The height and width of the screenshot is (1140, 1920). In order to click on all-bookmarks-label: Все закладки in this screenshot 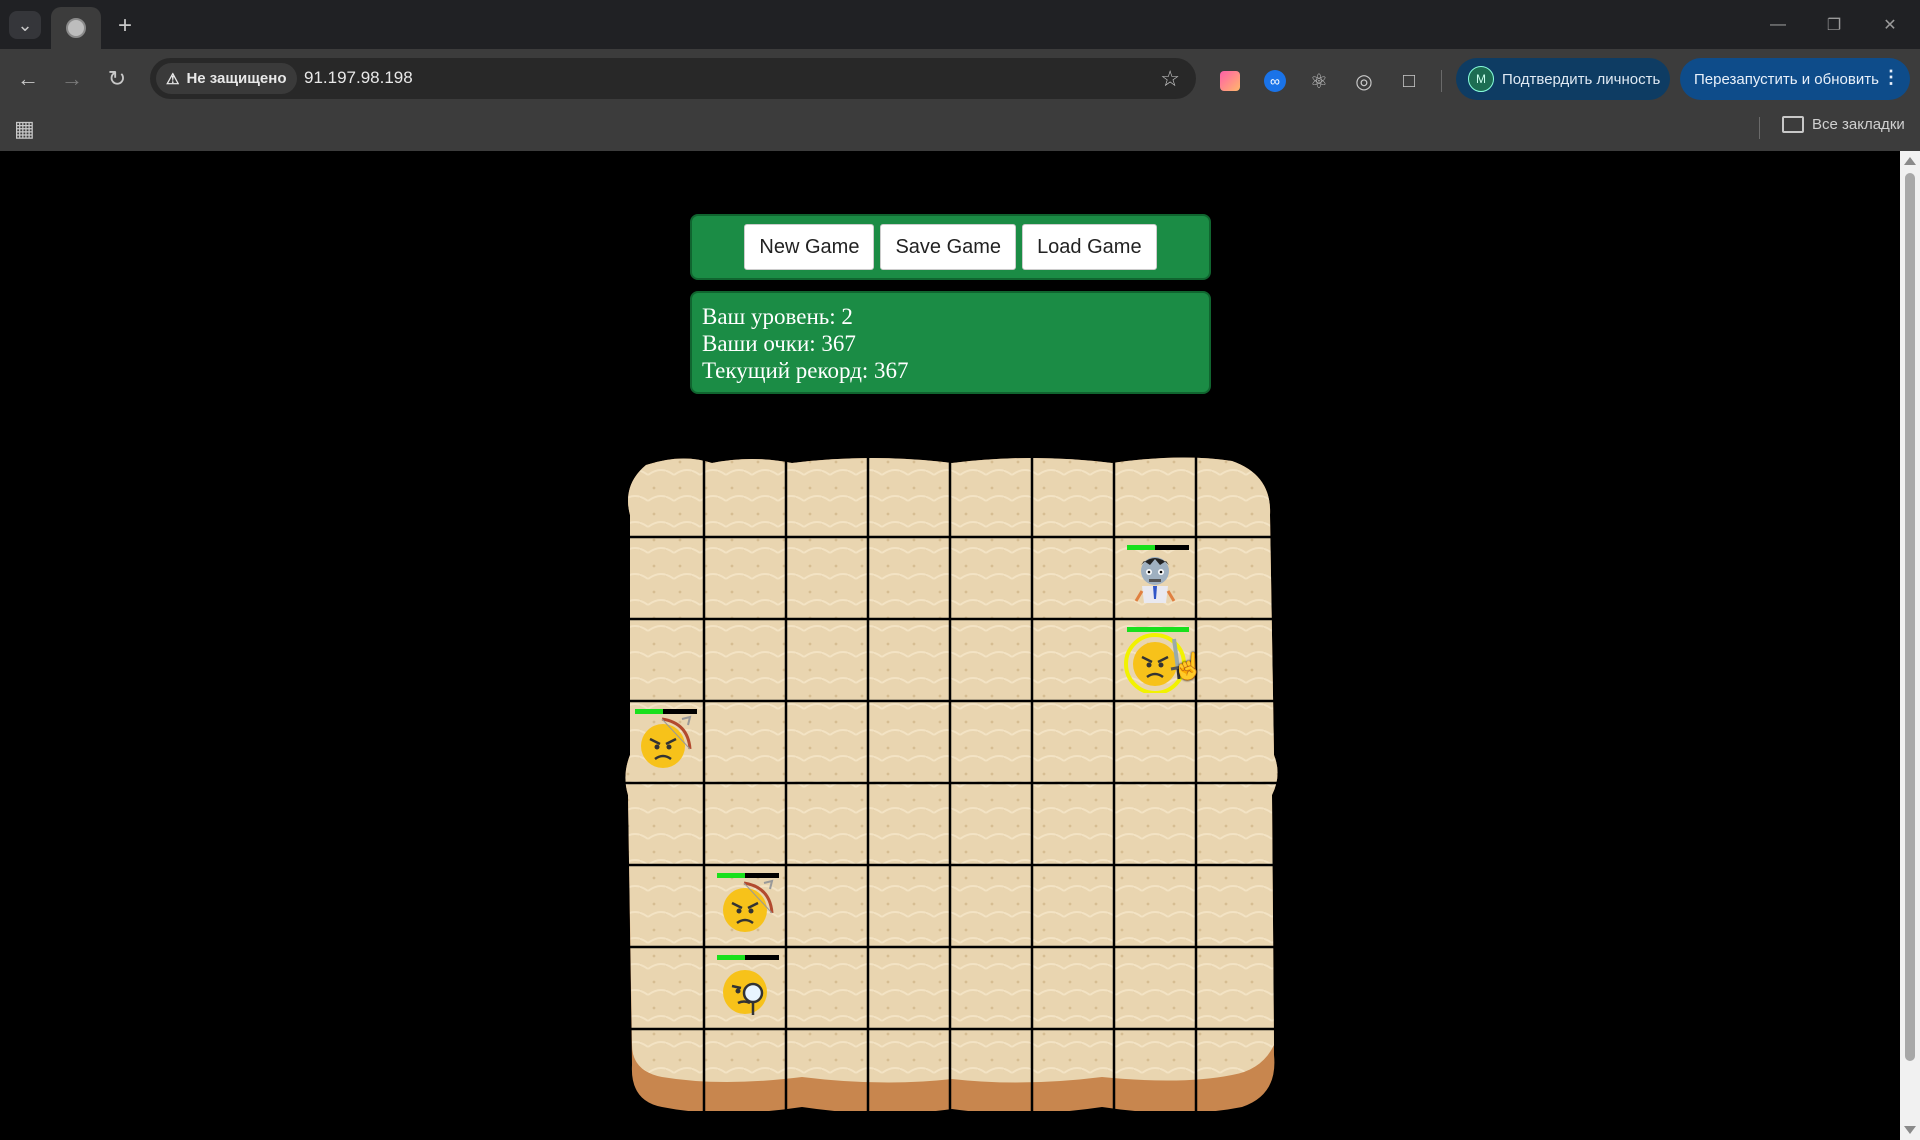, I will do `click(1858, 124)`.